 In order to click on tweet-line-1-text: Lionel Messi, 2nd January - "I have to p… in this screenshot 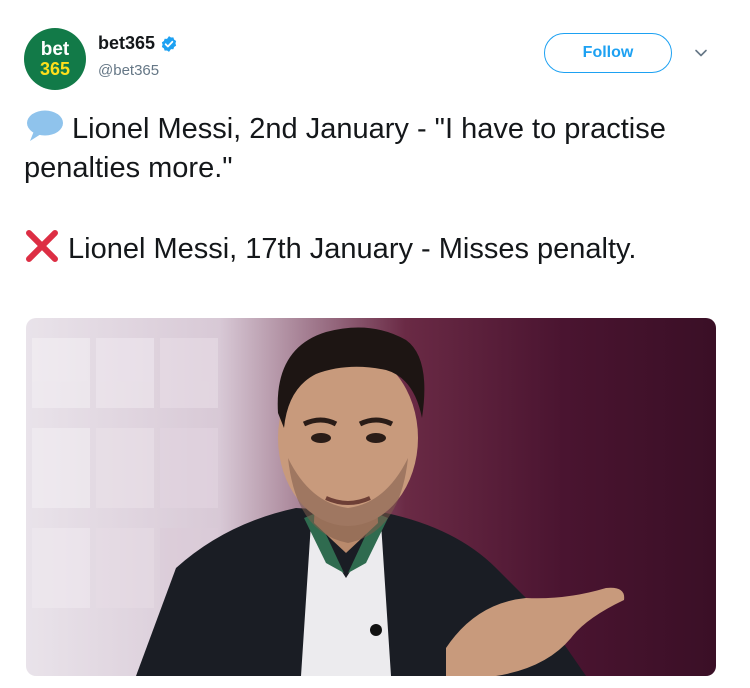, I will do `click(345, 148)`.